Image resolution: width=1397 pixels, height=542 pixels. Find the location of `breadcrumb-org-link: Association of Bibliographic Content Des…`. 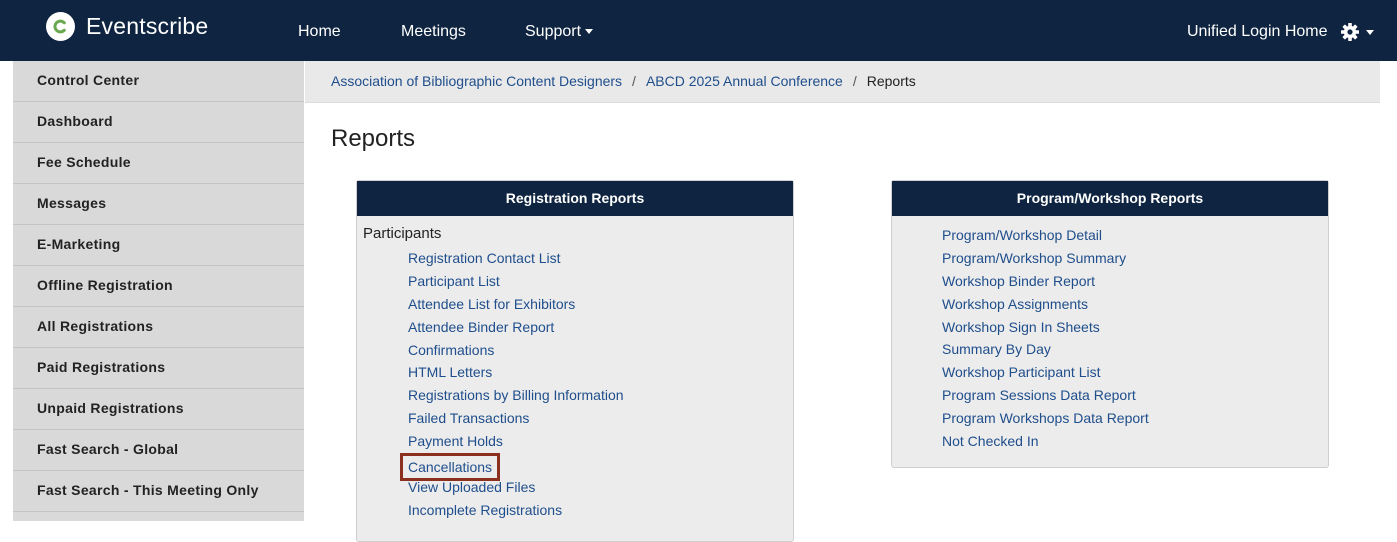

breadcrumb-org-link: Association of Bibliographic Content Des… is located at coordinates (476, 81).